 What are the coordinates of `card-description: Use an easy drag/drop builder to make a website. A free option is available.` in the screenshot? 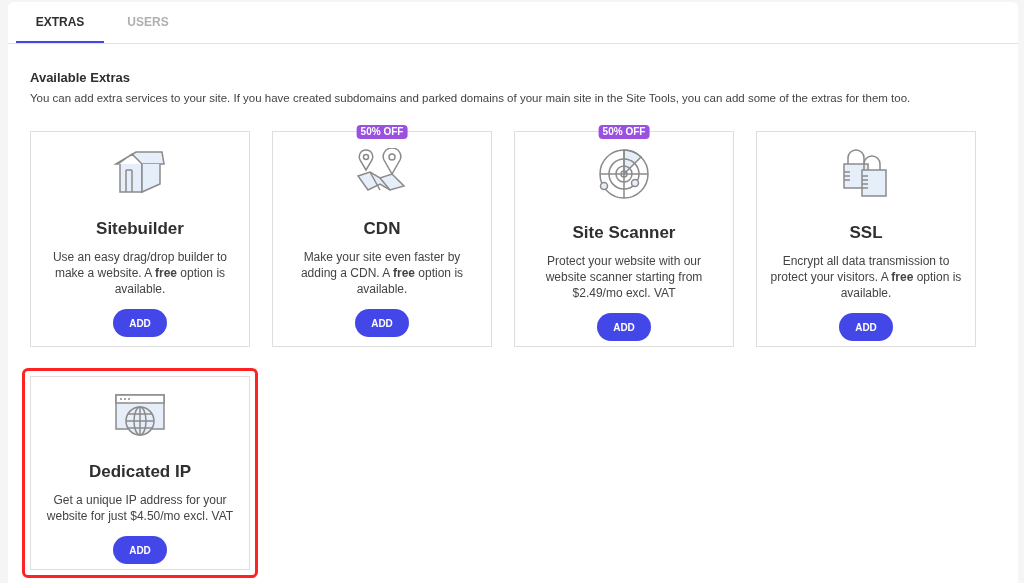 It's located at (140, 273).